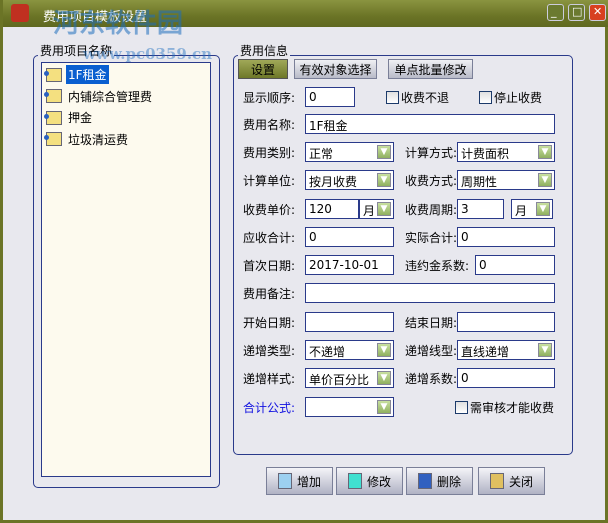 Image resolution: width=608 pixels, height=523 pixels. What do you see at coordinates (335, 69) in the screenshot?
I see `tab-valid-object-select: 有效对象选择` at bounding box center [335, 69].